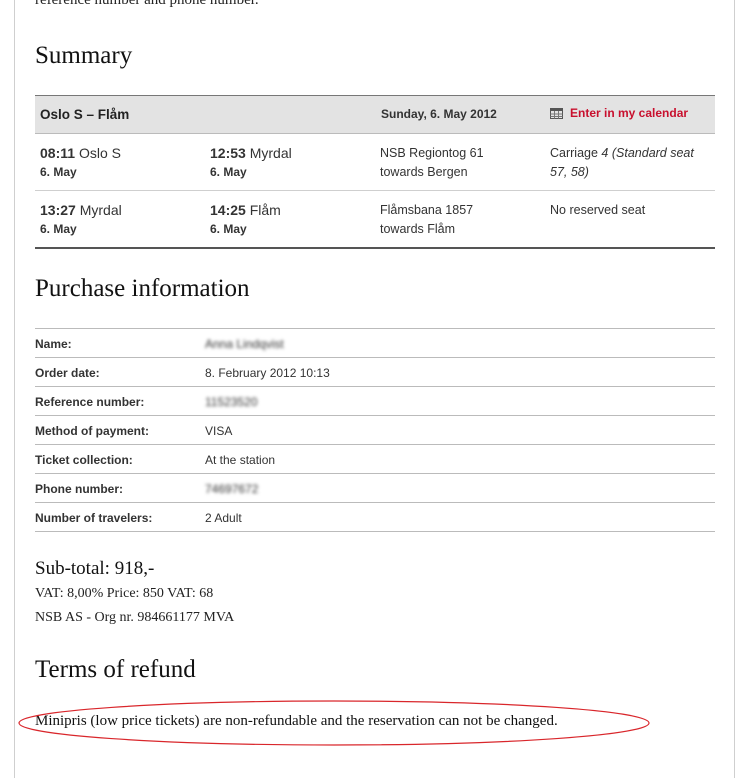 This screenshot has width=750, height=778. What do you see at coordinates (460, 220) in the screenshot?
I see `train-info: Flåmsbana 1857 towards Flåm` at bounding box center [460, 220].